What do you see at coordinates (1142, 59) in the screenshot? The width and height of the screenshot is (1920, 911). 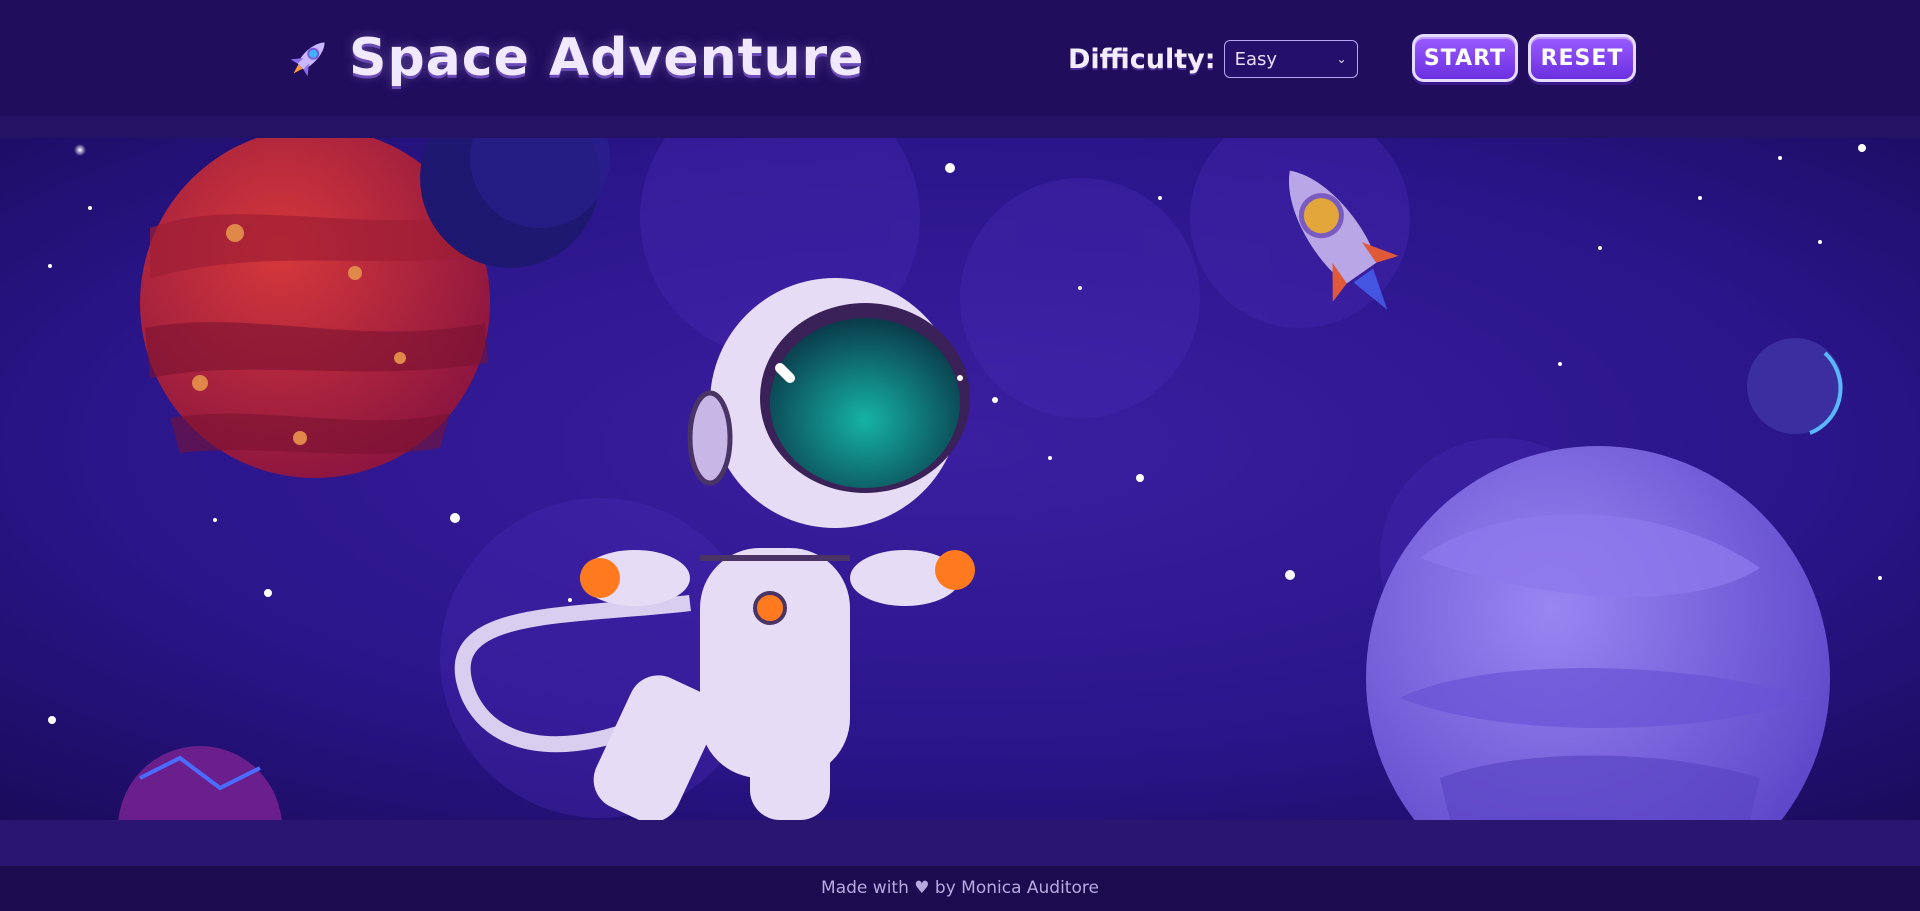 I see `difficulty-label: Difficulty:` at bounding box center [1142, 59].